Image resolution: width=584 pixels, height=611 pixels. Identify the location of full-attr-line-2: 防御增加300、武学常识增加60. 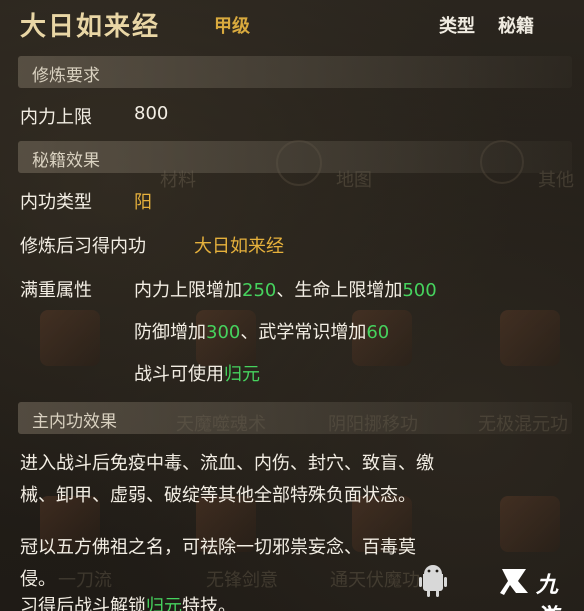
(261, 331).